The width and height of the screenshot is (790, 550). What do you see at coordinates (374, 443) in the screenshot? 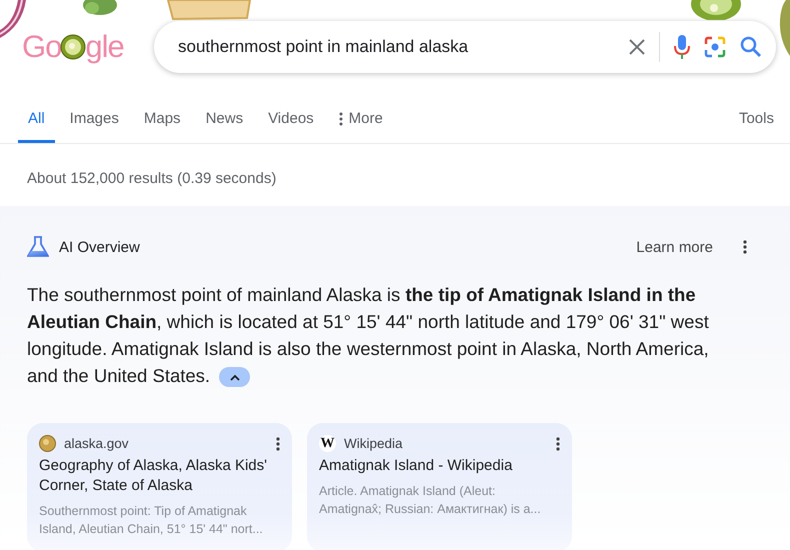
I see `site-name: Wikipedia` at bounding box center [374, 443].